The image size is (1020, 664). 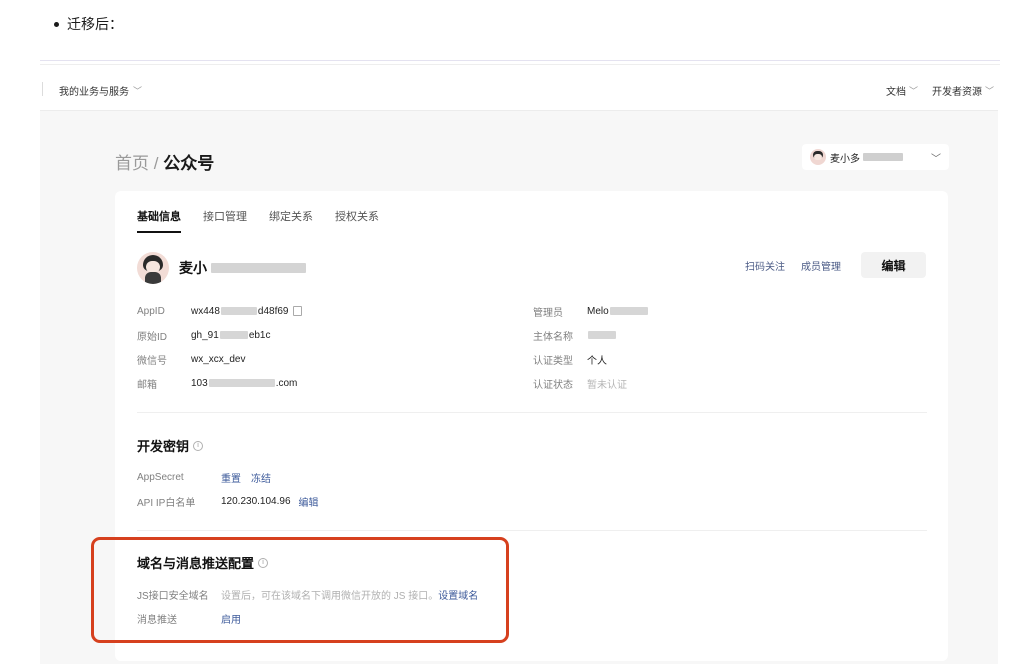 I want to click on info-row-entity: 主体名称, so click(x=591, y=335).